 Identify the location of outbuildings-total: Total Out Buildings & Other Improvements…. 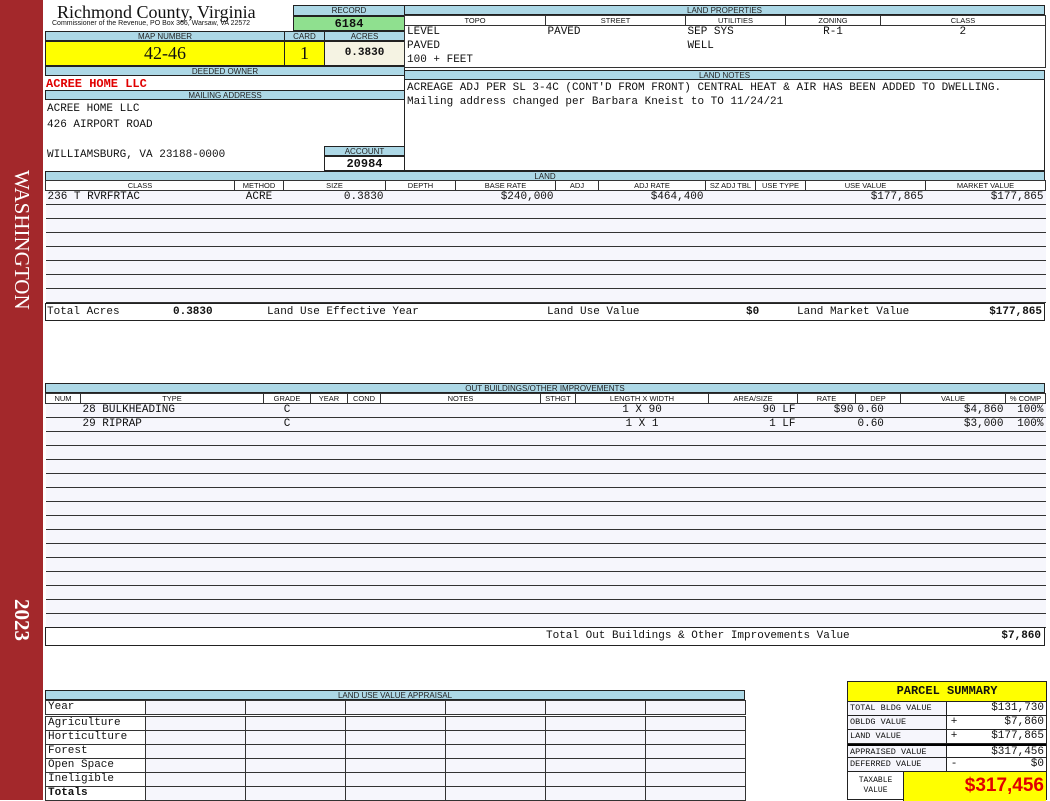
(545, 636).